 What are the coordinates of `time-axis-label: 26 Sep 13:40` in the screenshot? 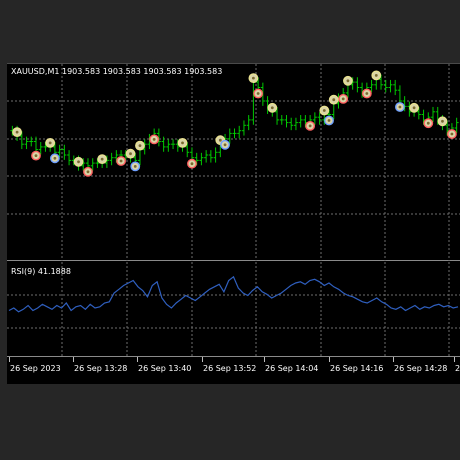 It's located at (165, 368).